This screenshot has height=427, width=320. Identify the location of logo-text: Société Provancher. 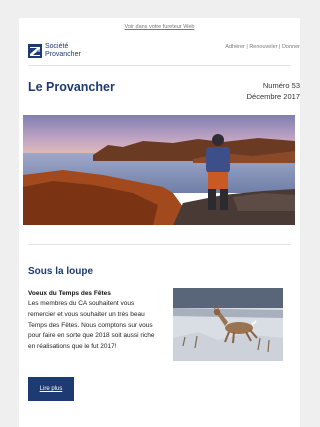
(63, 50).